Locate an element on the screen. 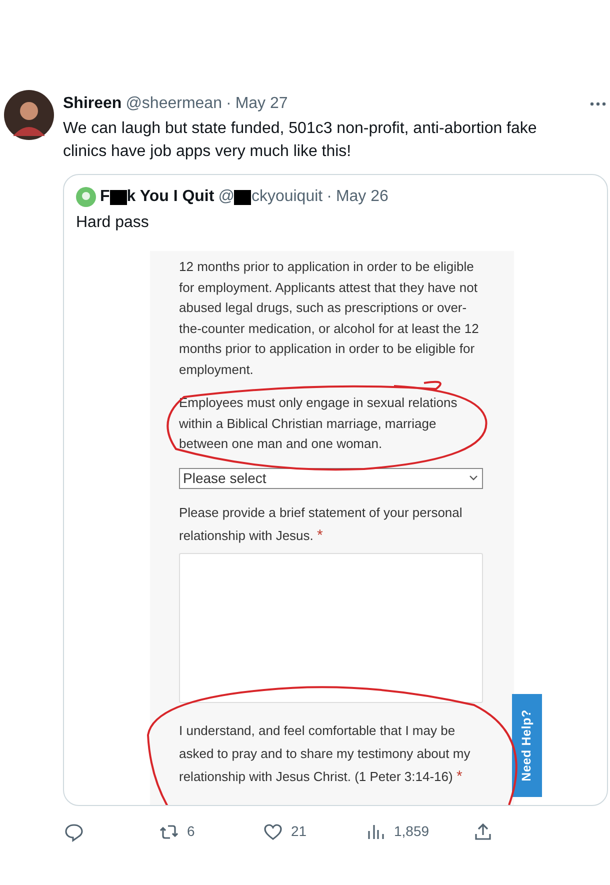 The height and width of the screenshot is (885, 610). share-icon is located at coordinates (483, 832).